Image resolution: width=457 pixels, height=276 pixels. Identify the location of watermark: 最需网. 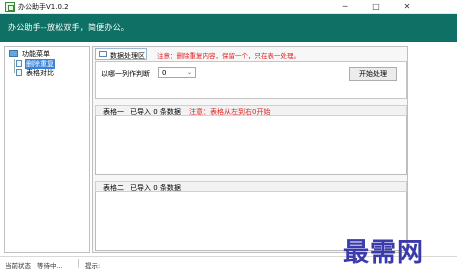
(384, 253).